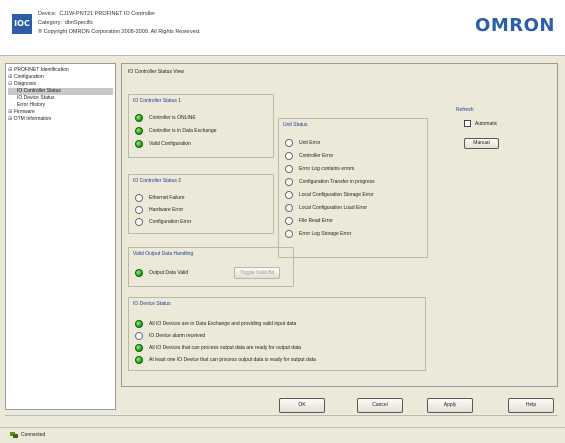 The width and height of the screenshot is (565, 443). I want to click on ioc-logo: IOC, so click(22, 24).